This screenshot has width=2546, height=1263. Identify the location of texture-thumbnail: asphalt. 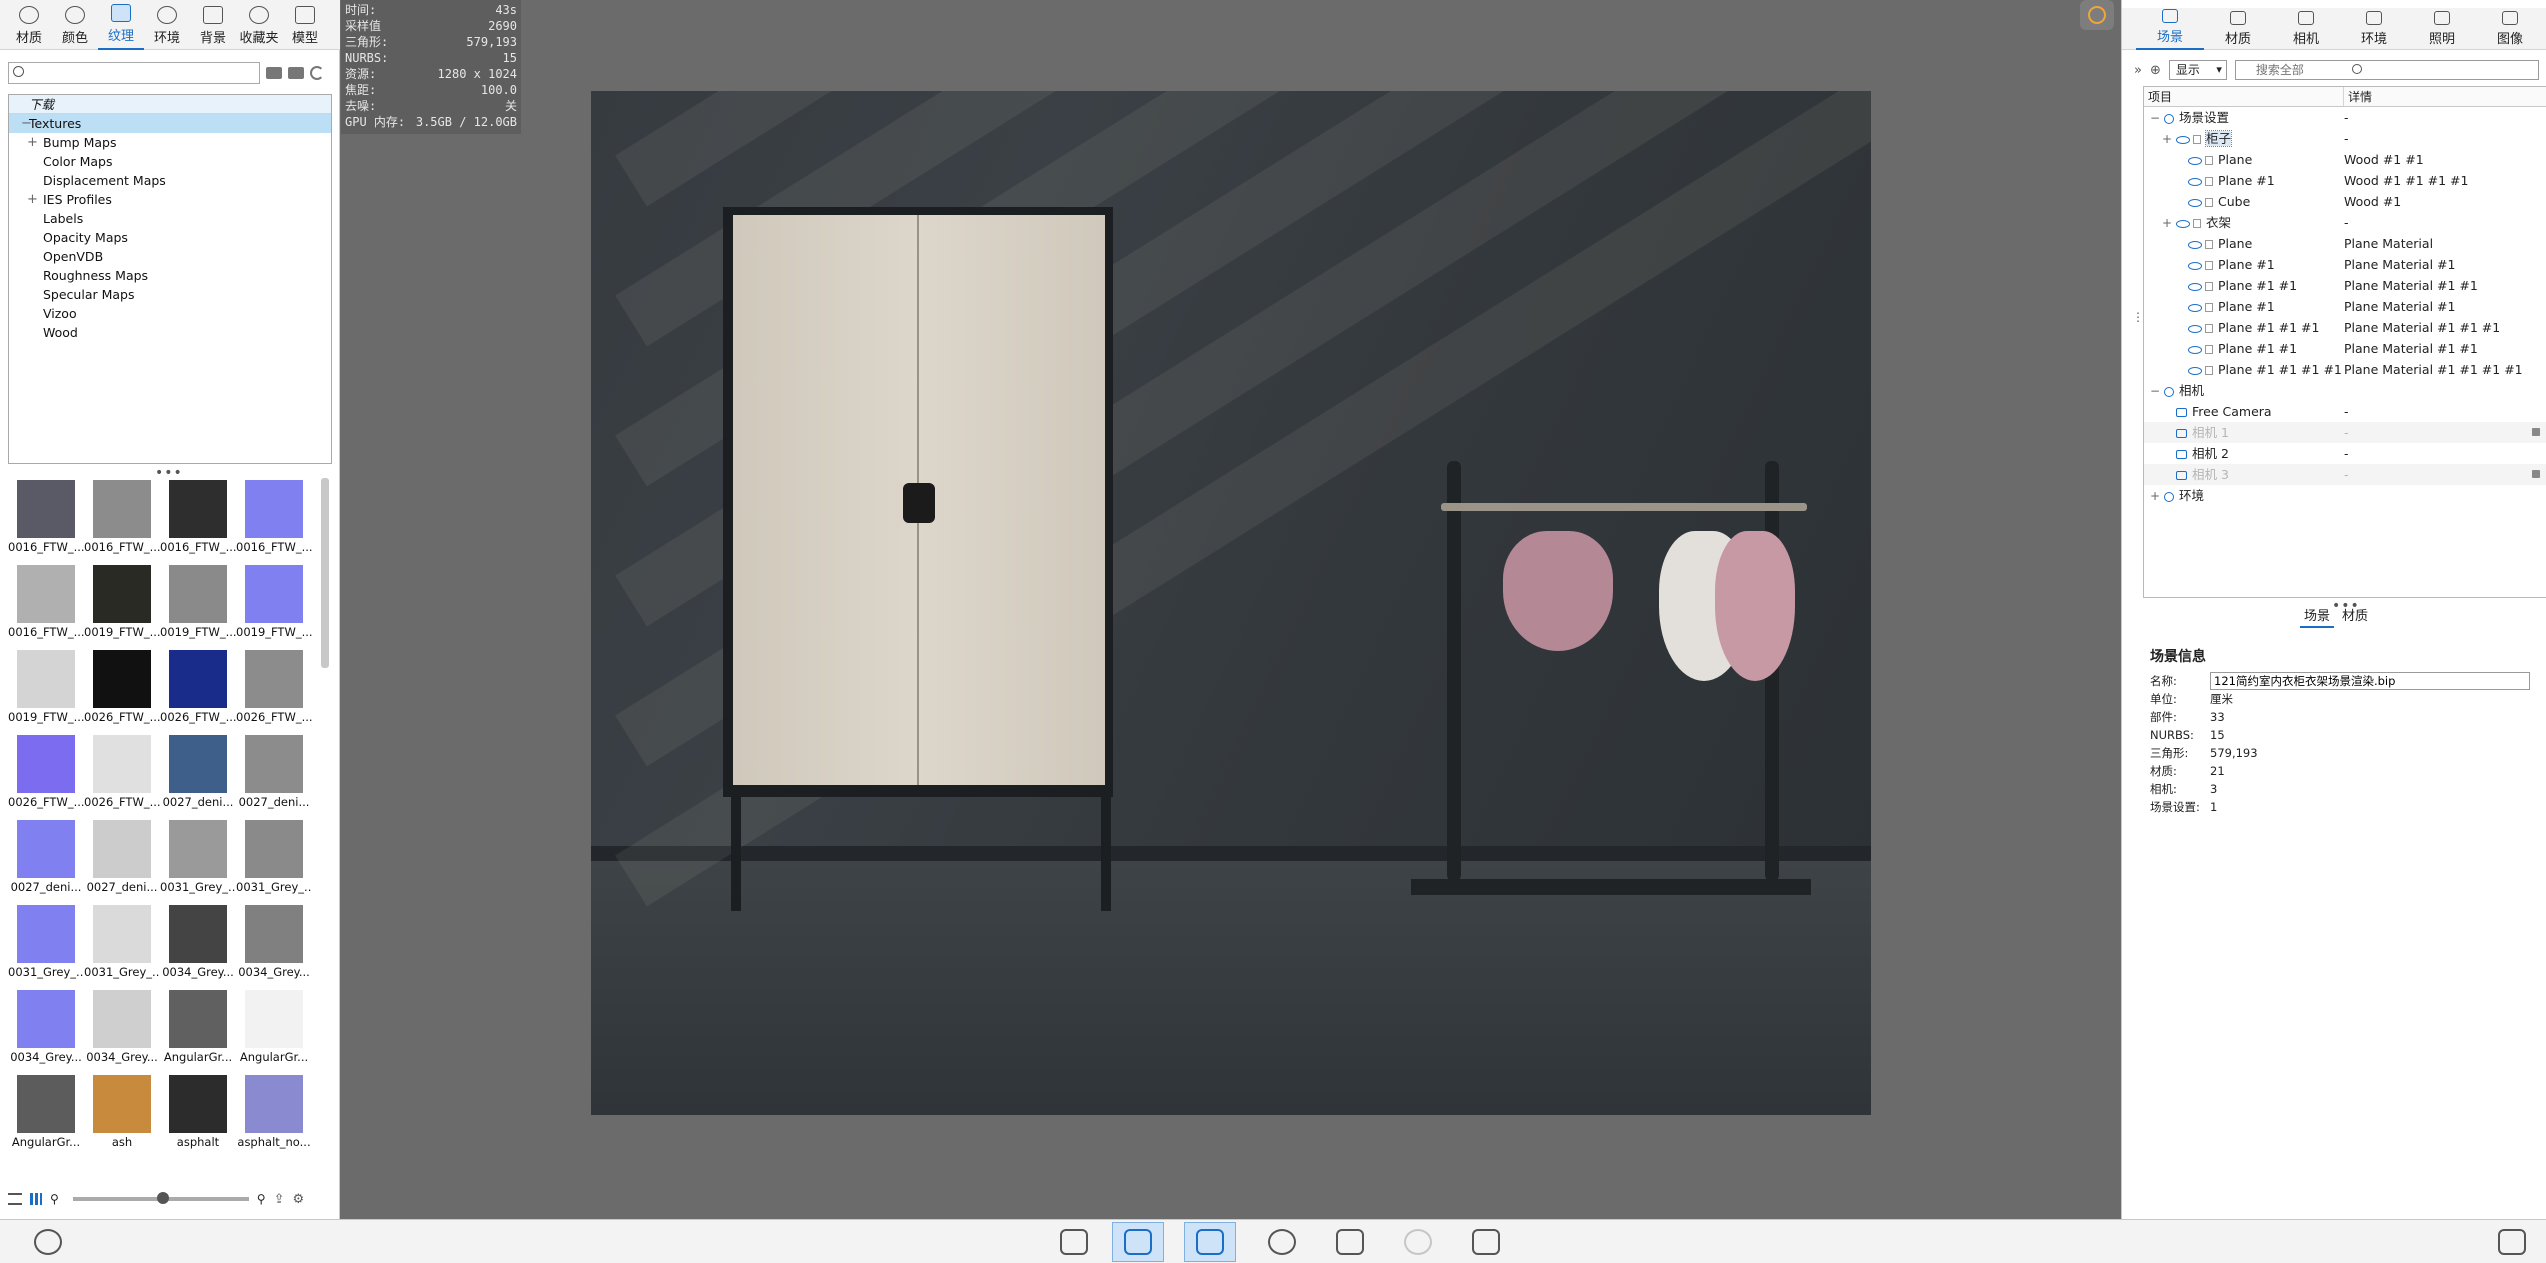
(198, 1109).